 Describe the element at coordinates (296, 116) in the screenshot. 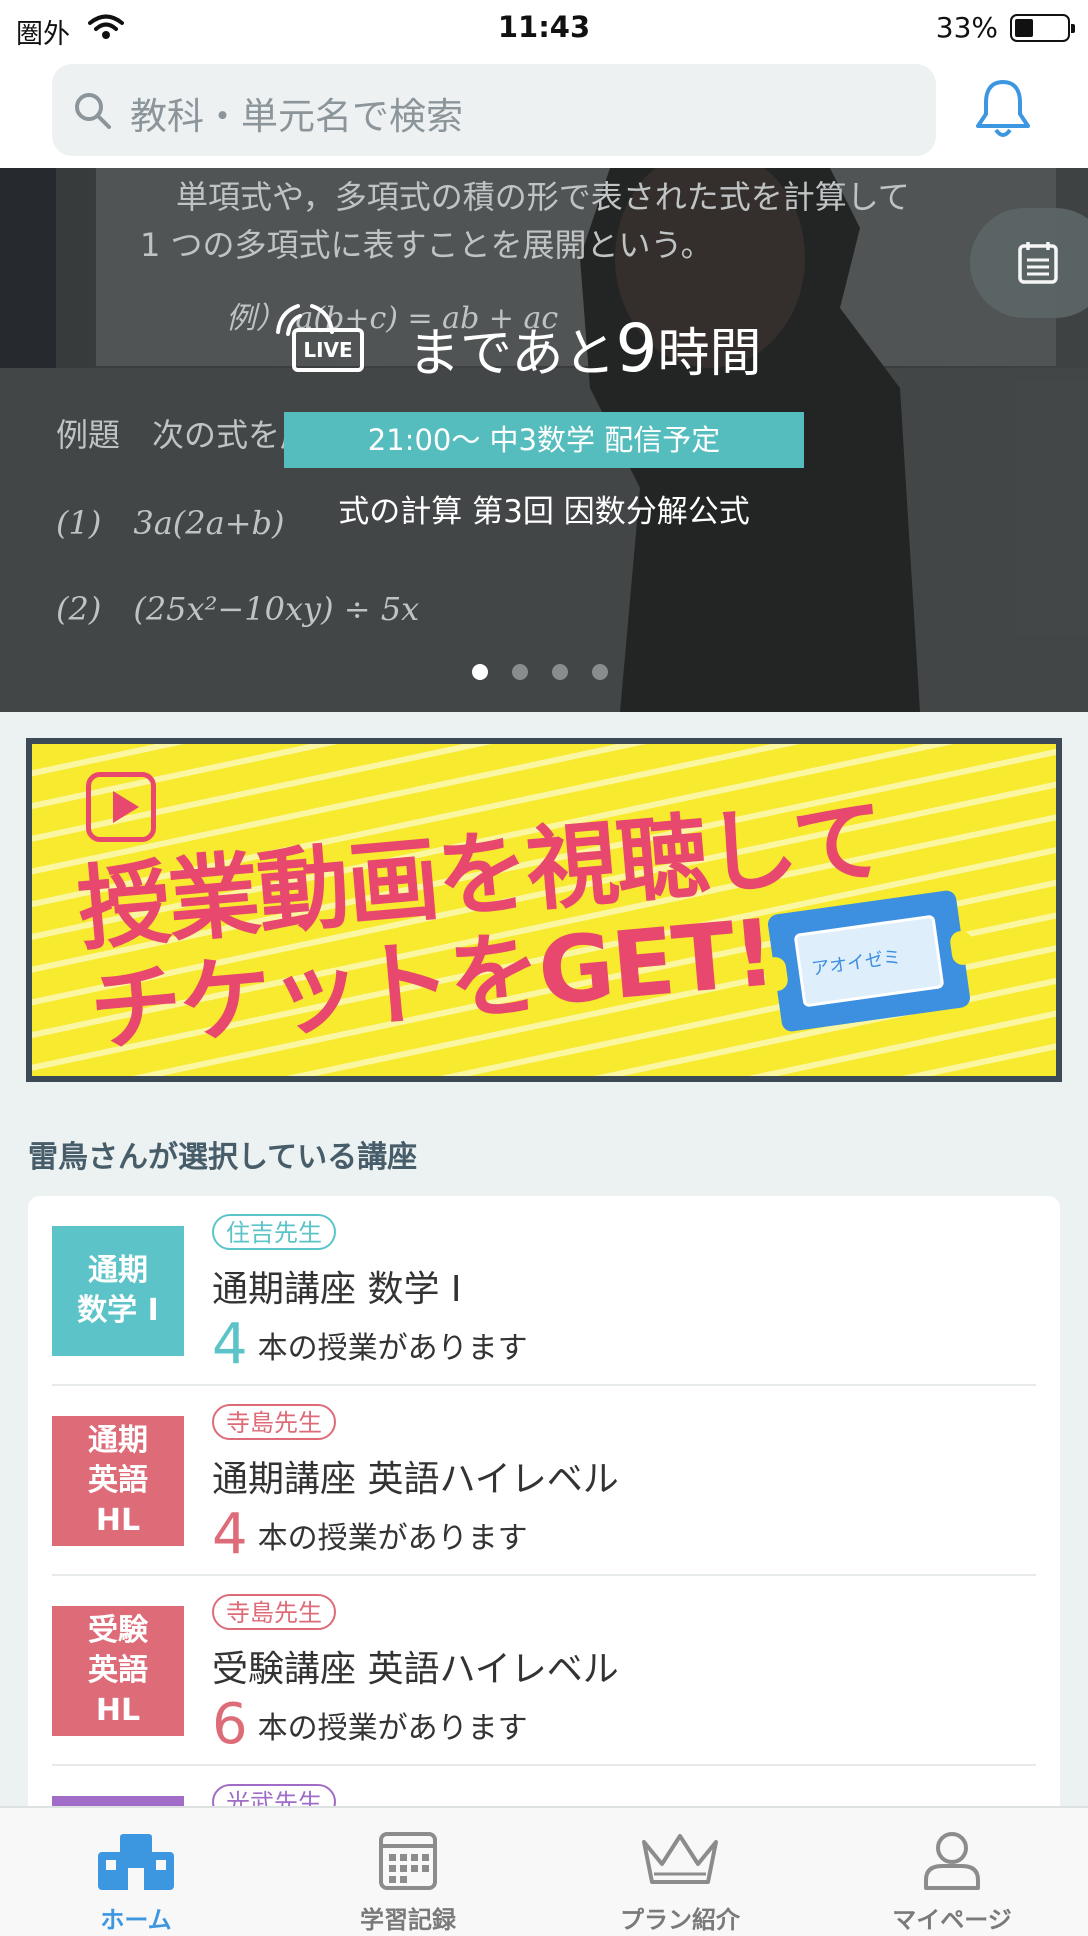

I see `search-placeholder: 教科・単元名で検索` at that location.